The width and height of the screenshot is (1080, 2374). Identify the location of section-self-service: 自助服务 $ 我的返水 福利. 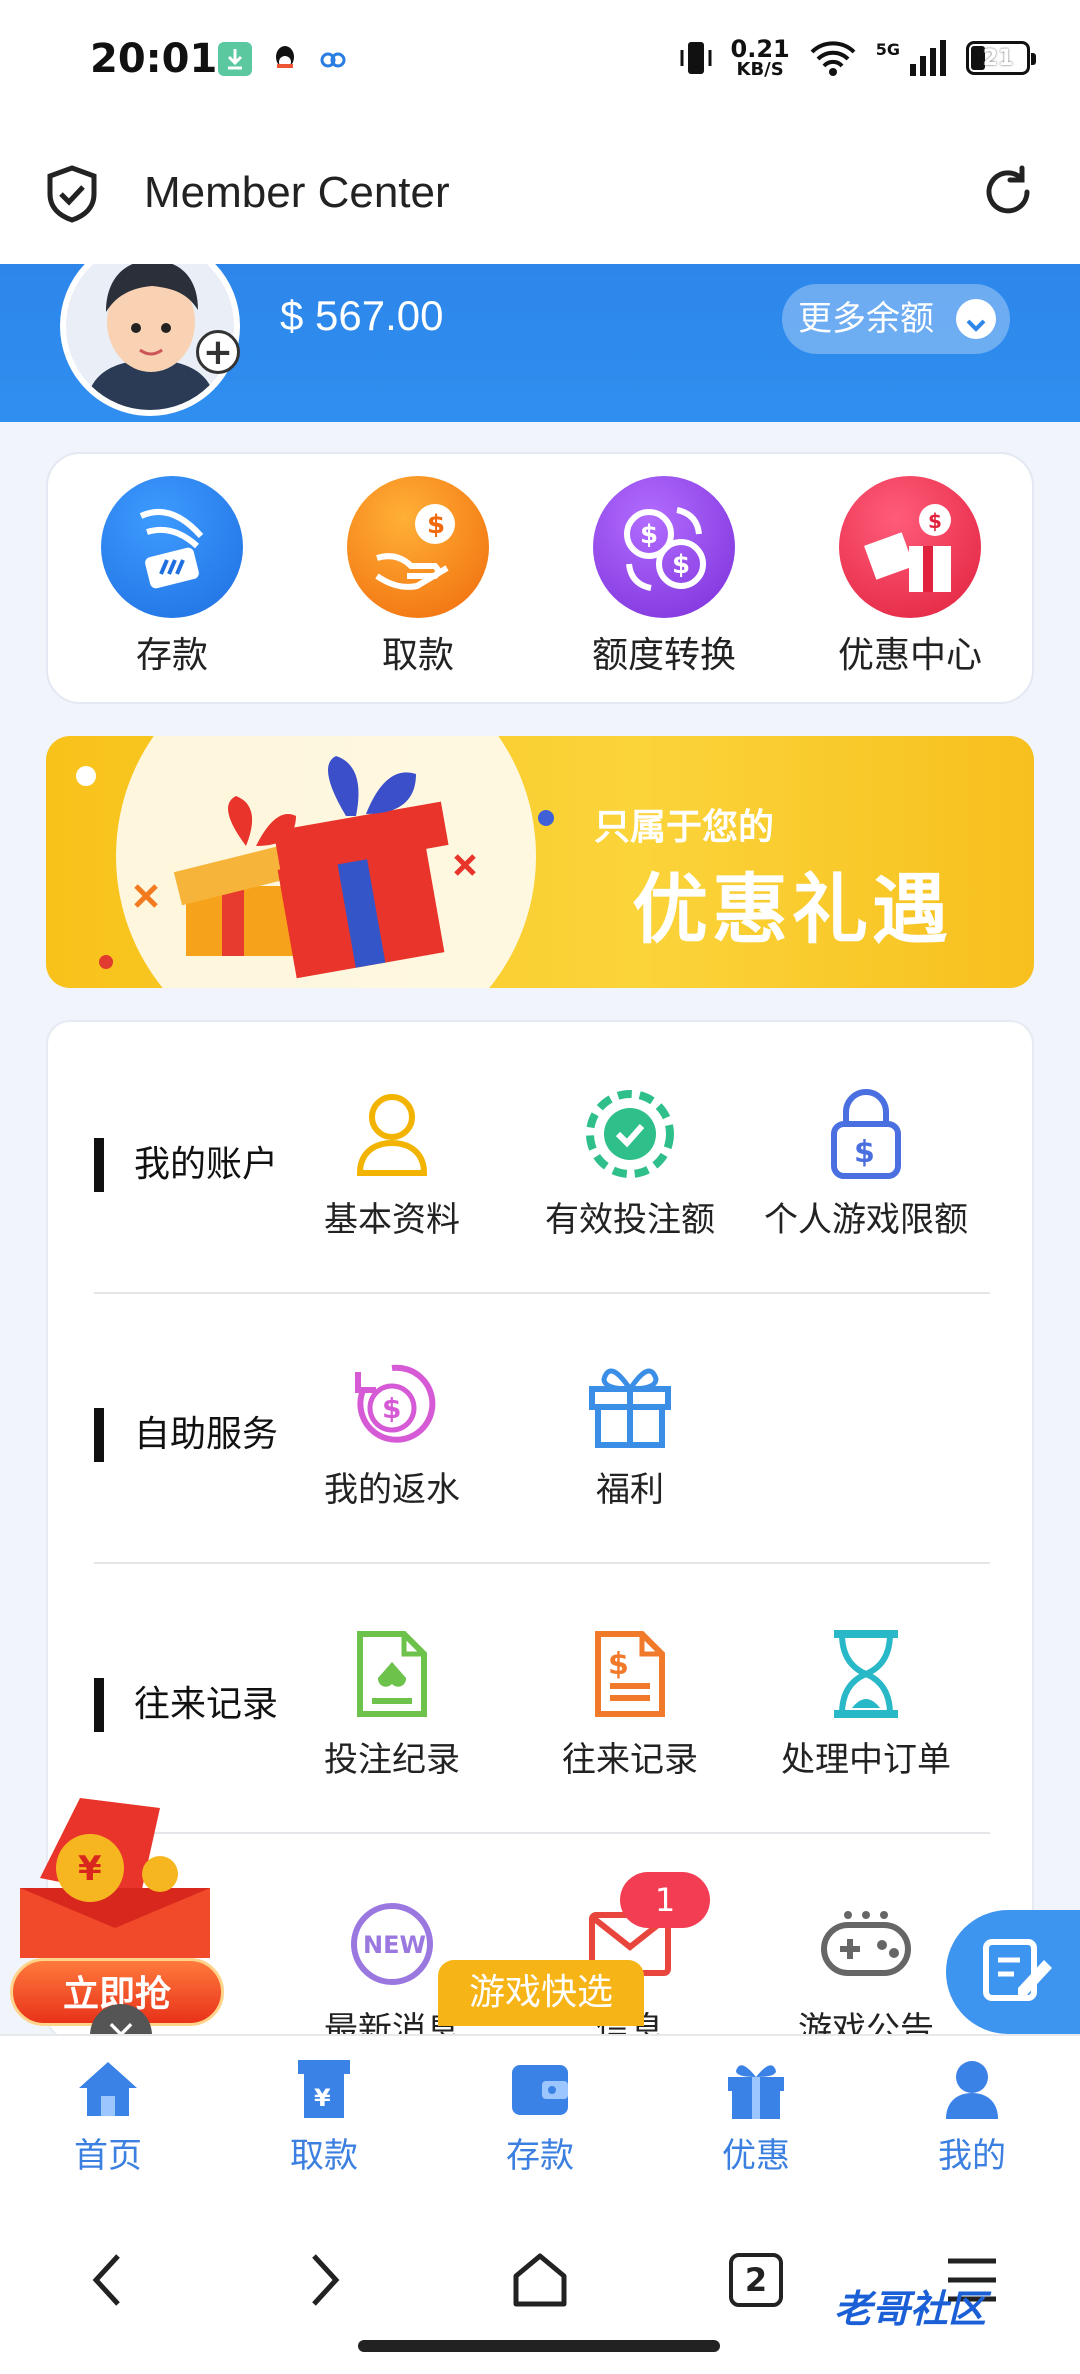
(540, 1427).